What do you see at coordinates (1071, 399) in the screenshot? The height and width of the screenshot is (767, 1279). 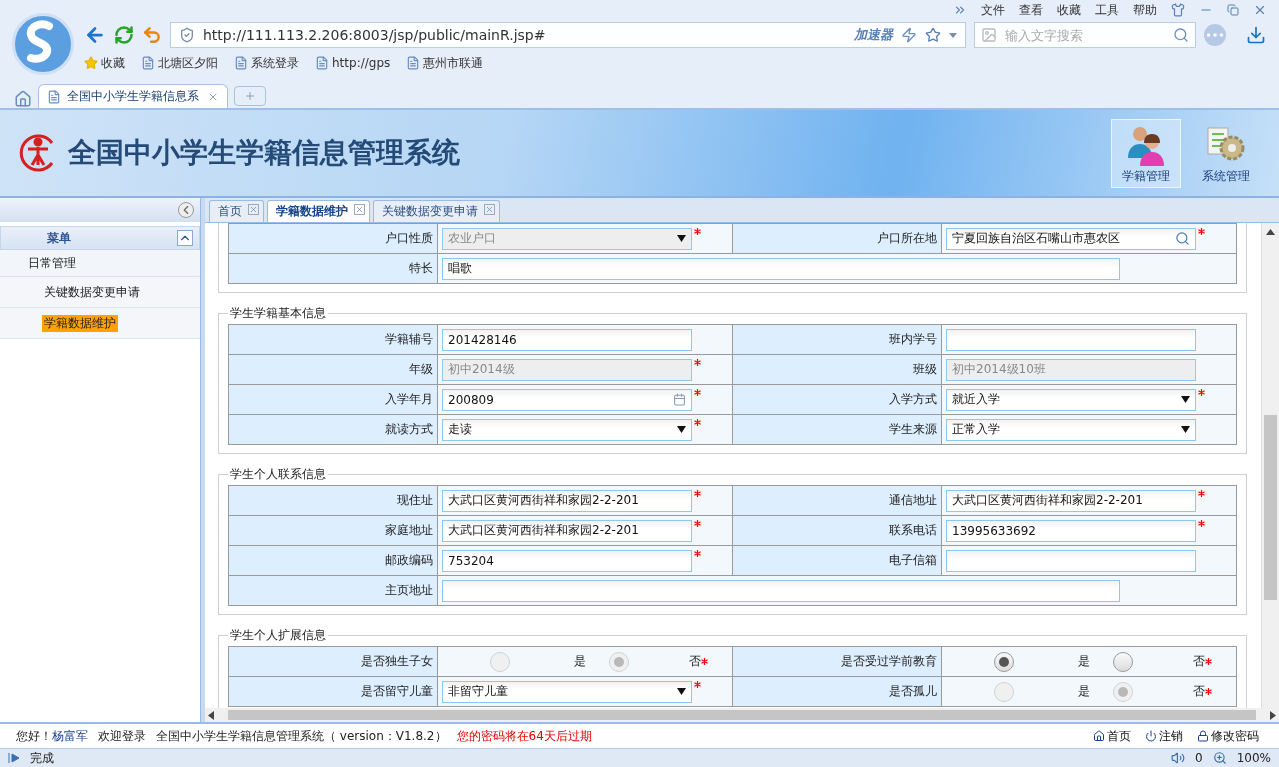 I see `select-field: 就近入学` at bounding box center [1071, 399].